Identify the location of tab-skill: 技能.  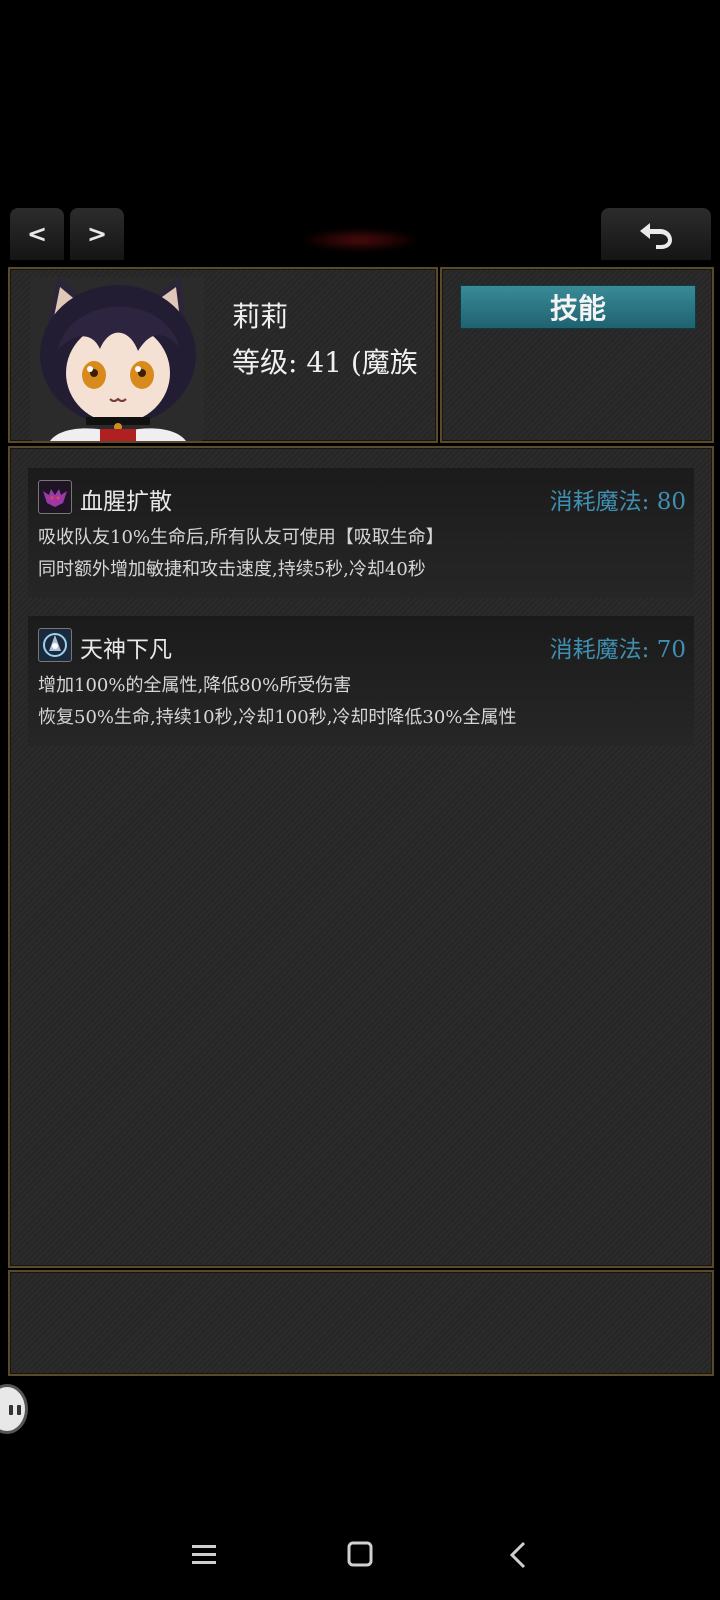
(578, 307).